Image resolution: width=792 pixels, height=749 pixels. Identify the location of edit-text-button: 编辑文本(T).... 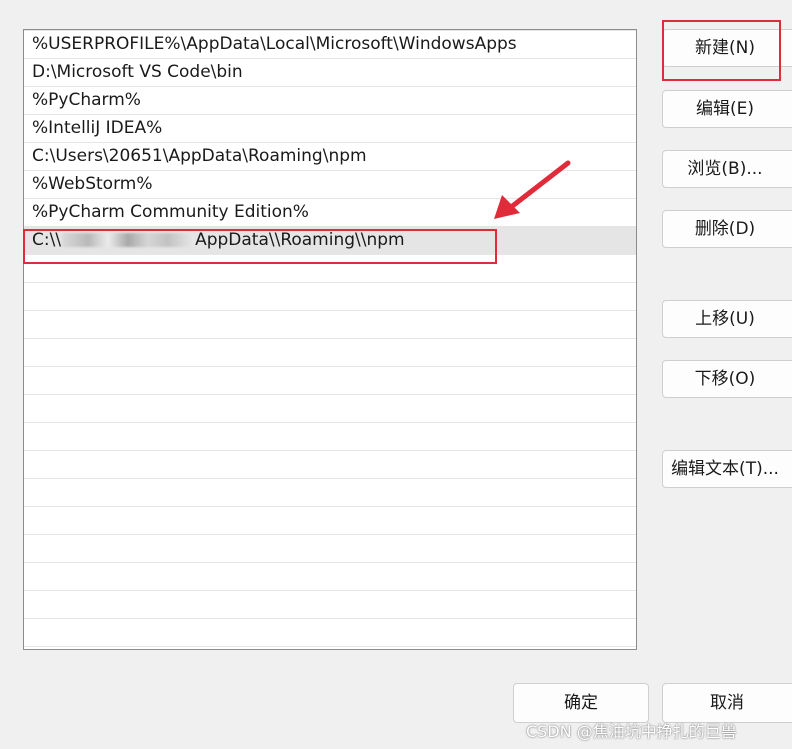
(727, 469).